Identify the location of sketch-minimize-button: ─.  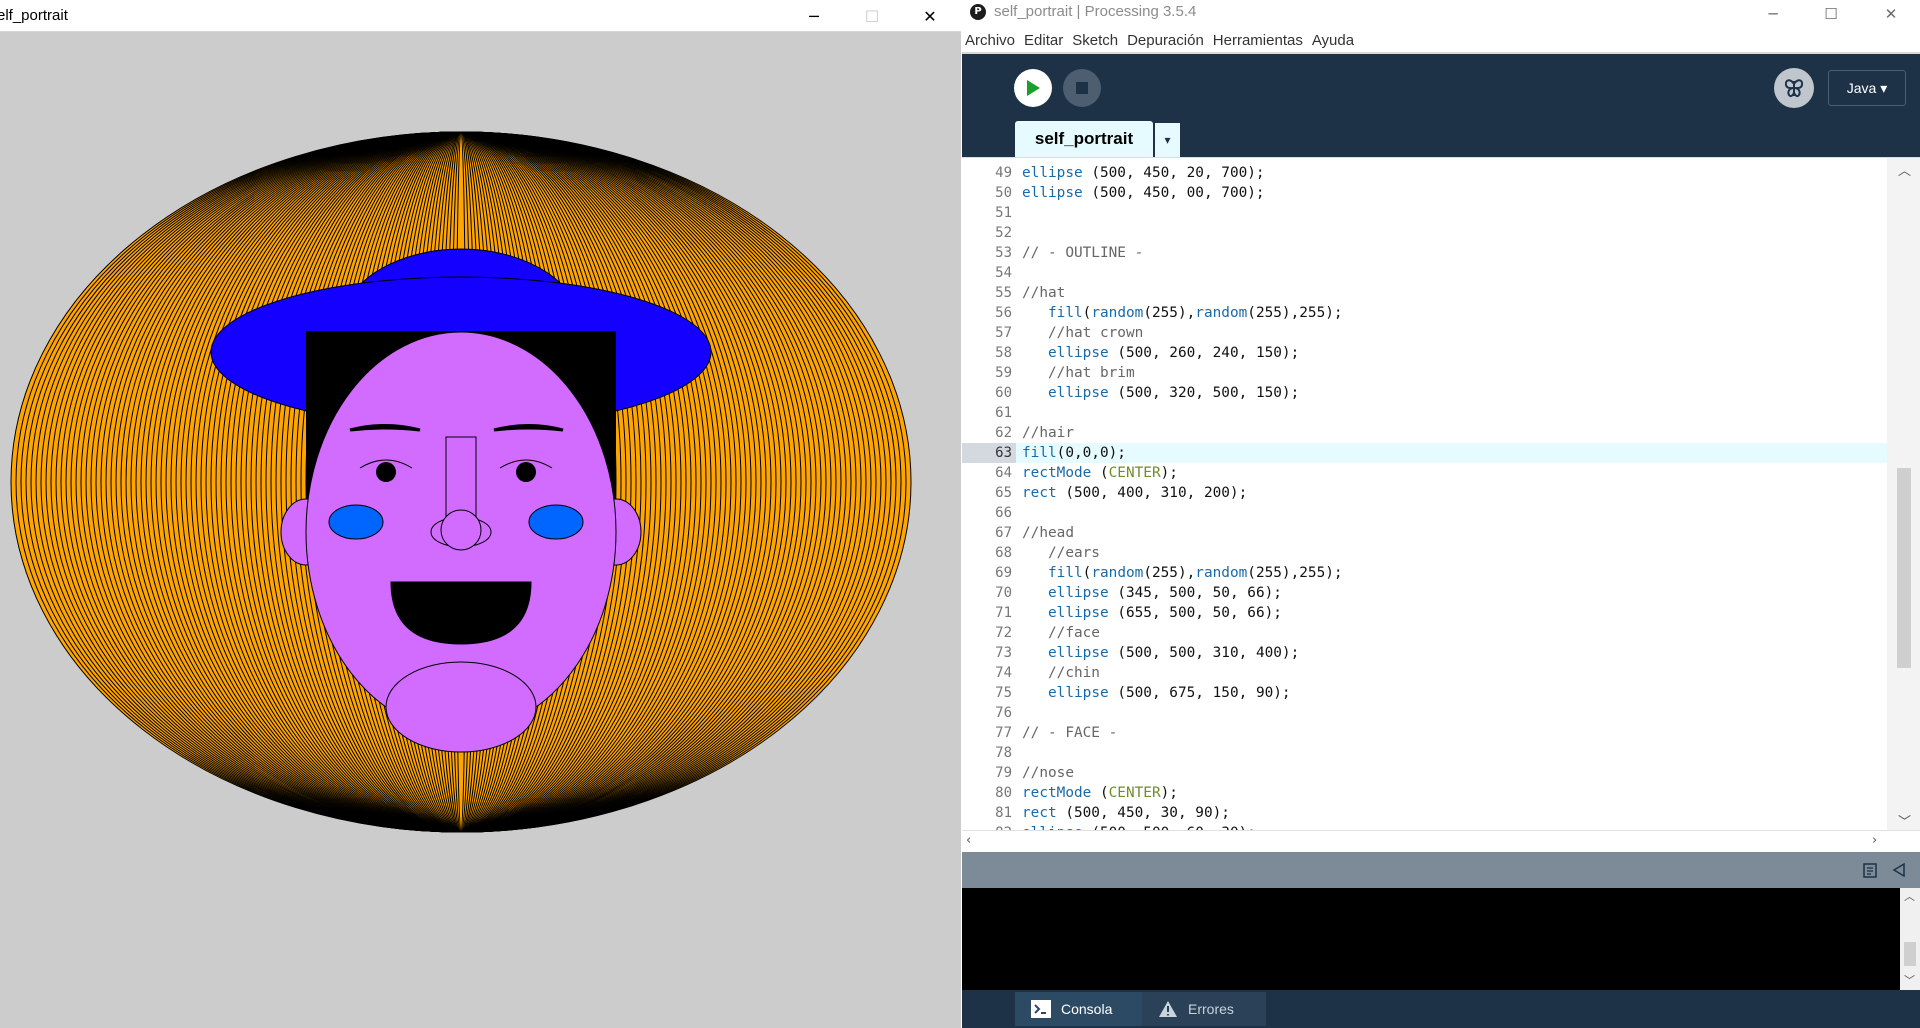
(814, 16).